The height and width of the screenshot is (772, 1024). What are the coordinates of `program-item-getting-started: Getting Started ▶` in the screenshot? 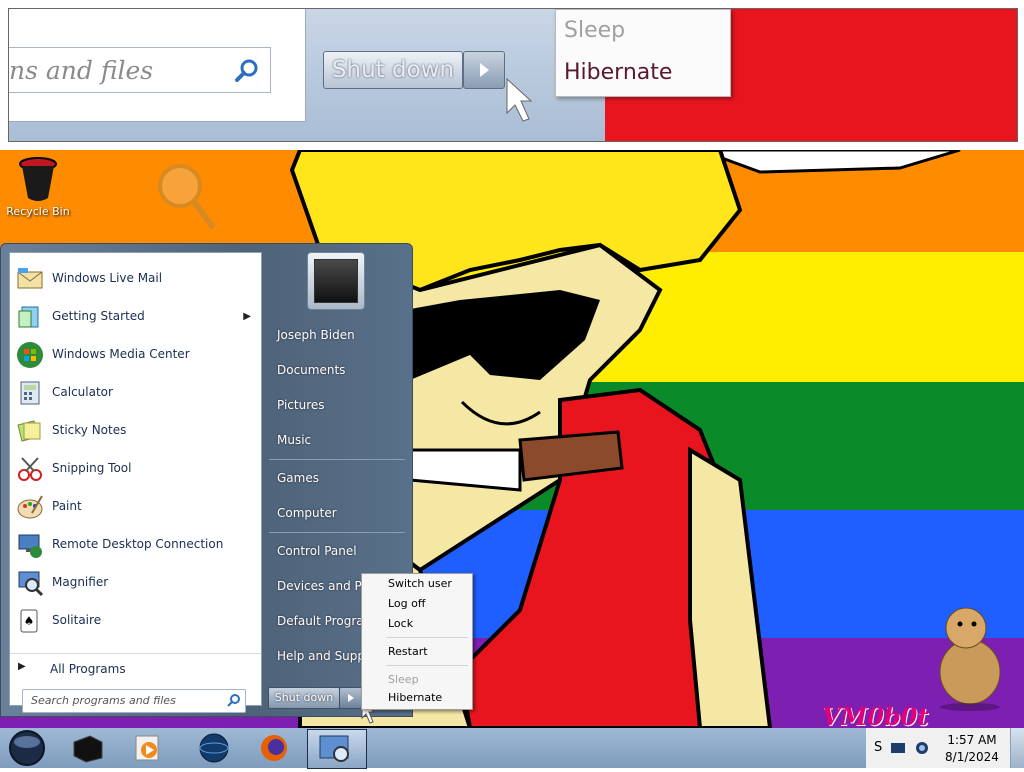 It's located at (135, 317).